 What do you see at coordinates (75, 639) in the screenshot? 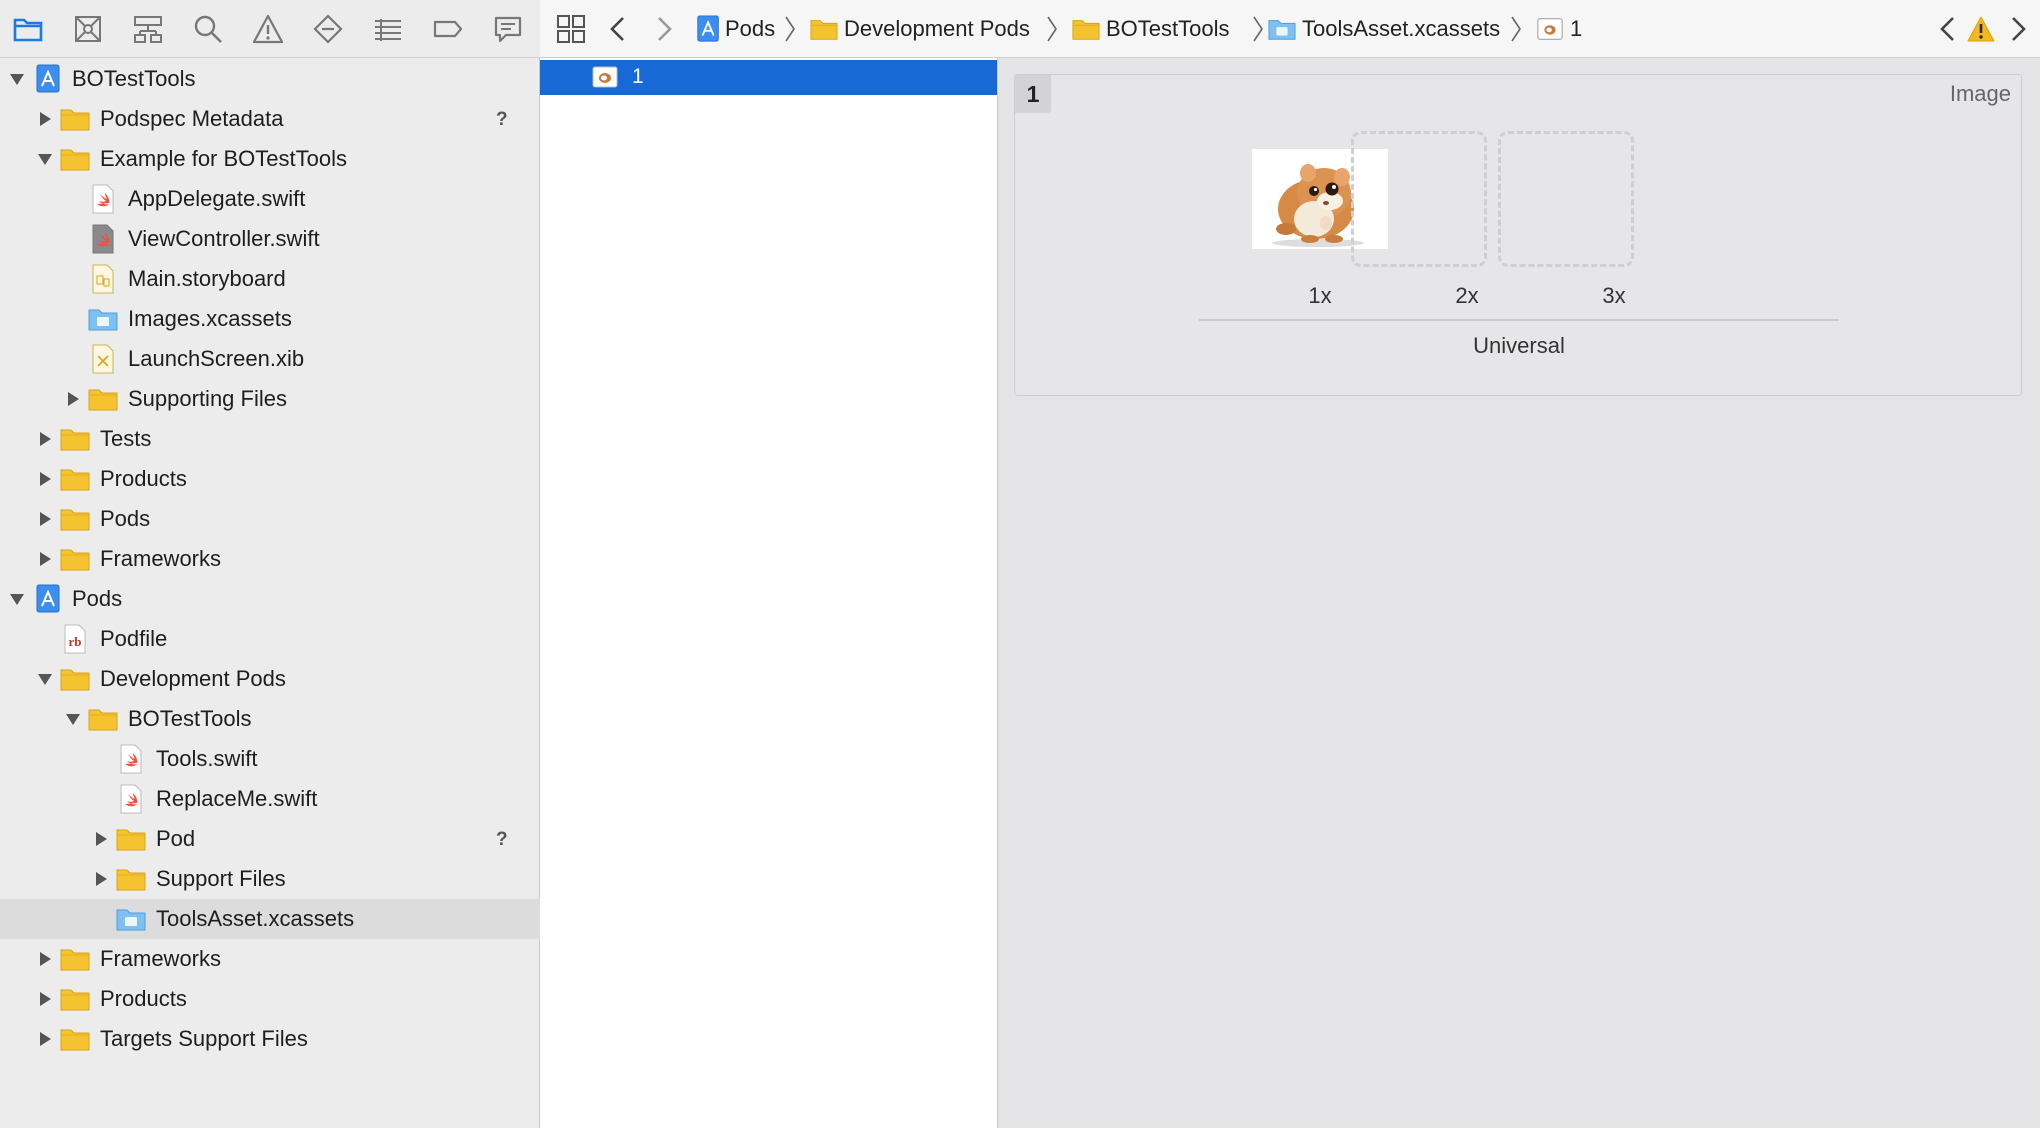
I see `ruby-icon: rb` at bounding box center [75, 639].